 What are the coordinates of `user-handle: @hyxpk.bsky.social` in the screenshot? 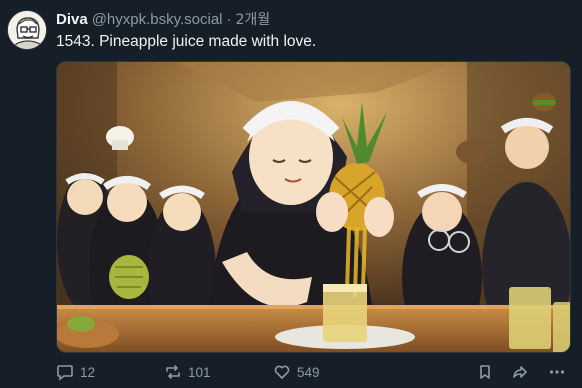 It's located at (157, 19).